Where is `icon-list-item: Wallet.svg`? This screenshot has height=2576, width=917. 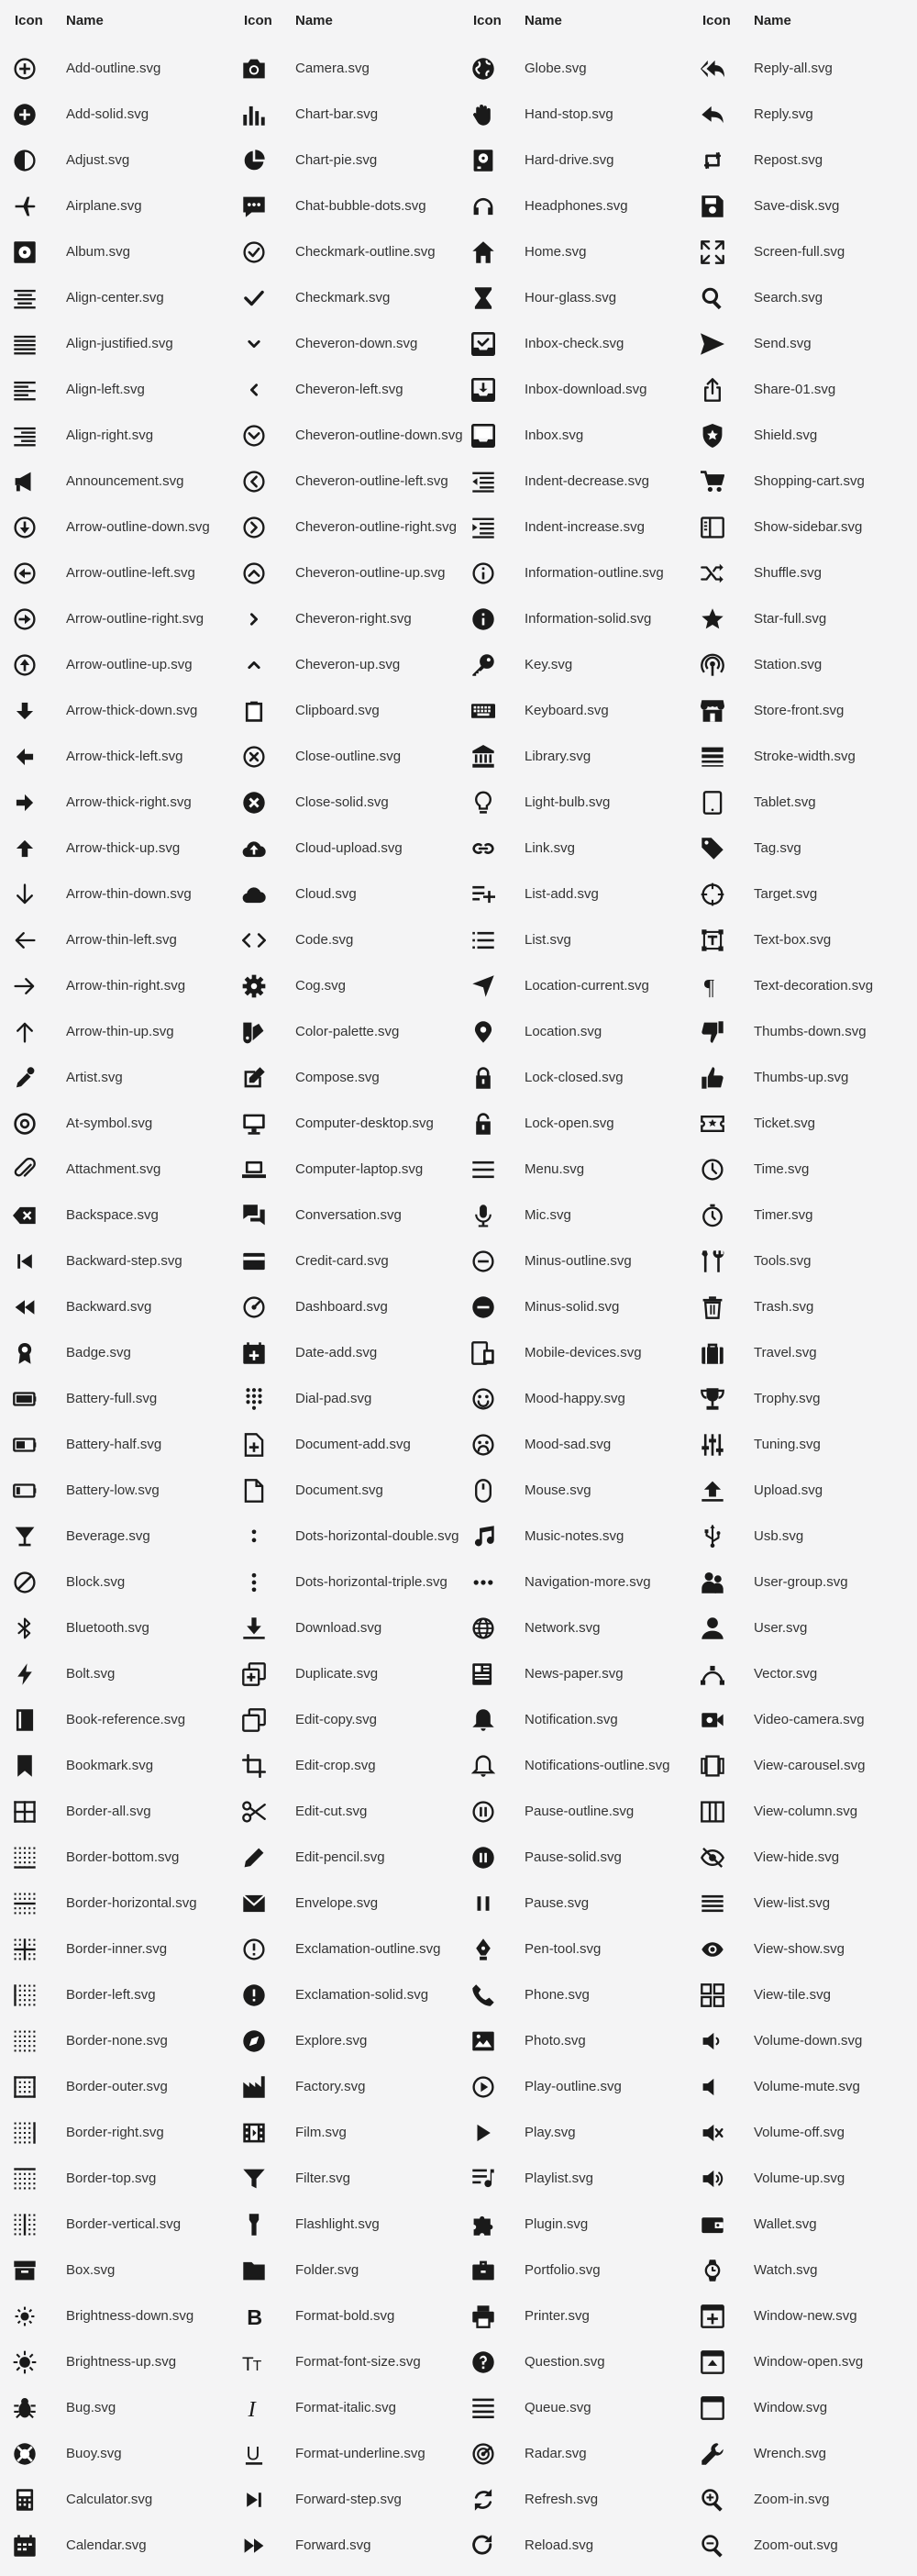 icon-list-item: Wallet.svg is located at coordinates (802, 2225).